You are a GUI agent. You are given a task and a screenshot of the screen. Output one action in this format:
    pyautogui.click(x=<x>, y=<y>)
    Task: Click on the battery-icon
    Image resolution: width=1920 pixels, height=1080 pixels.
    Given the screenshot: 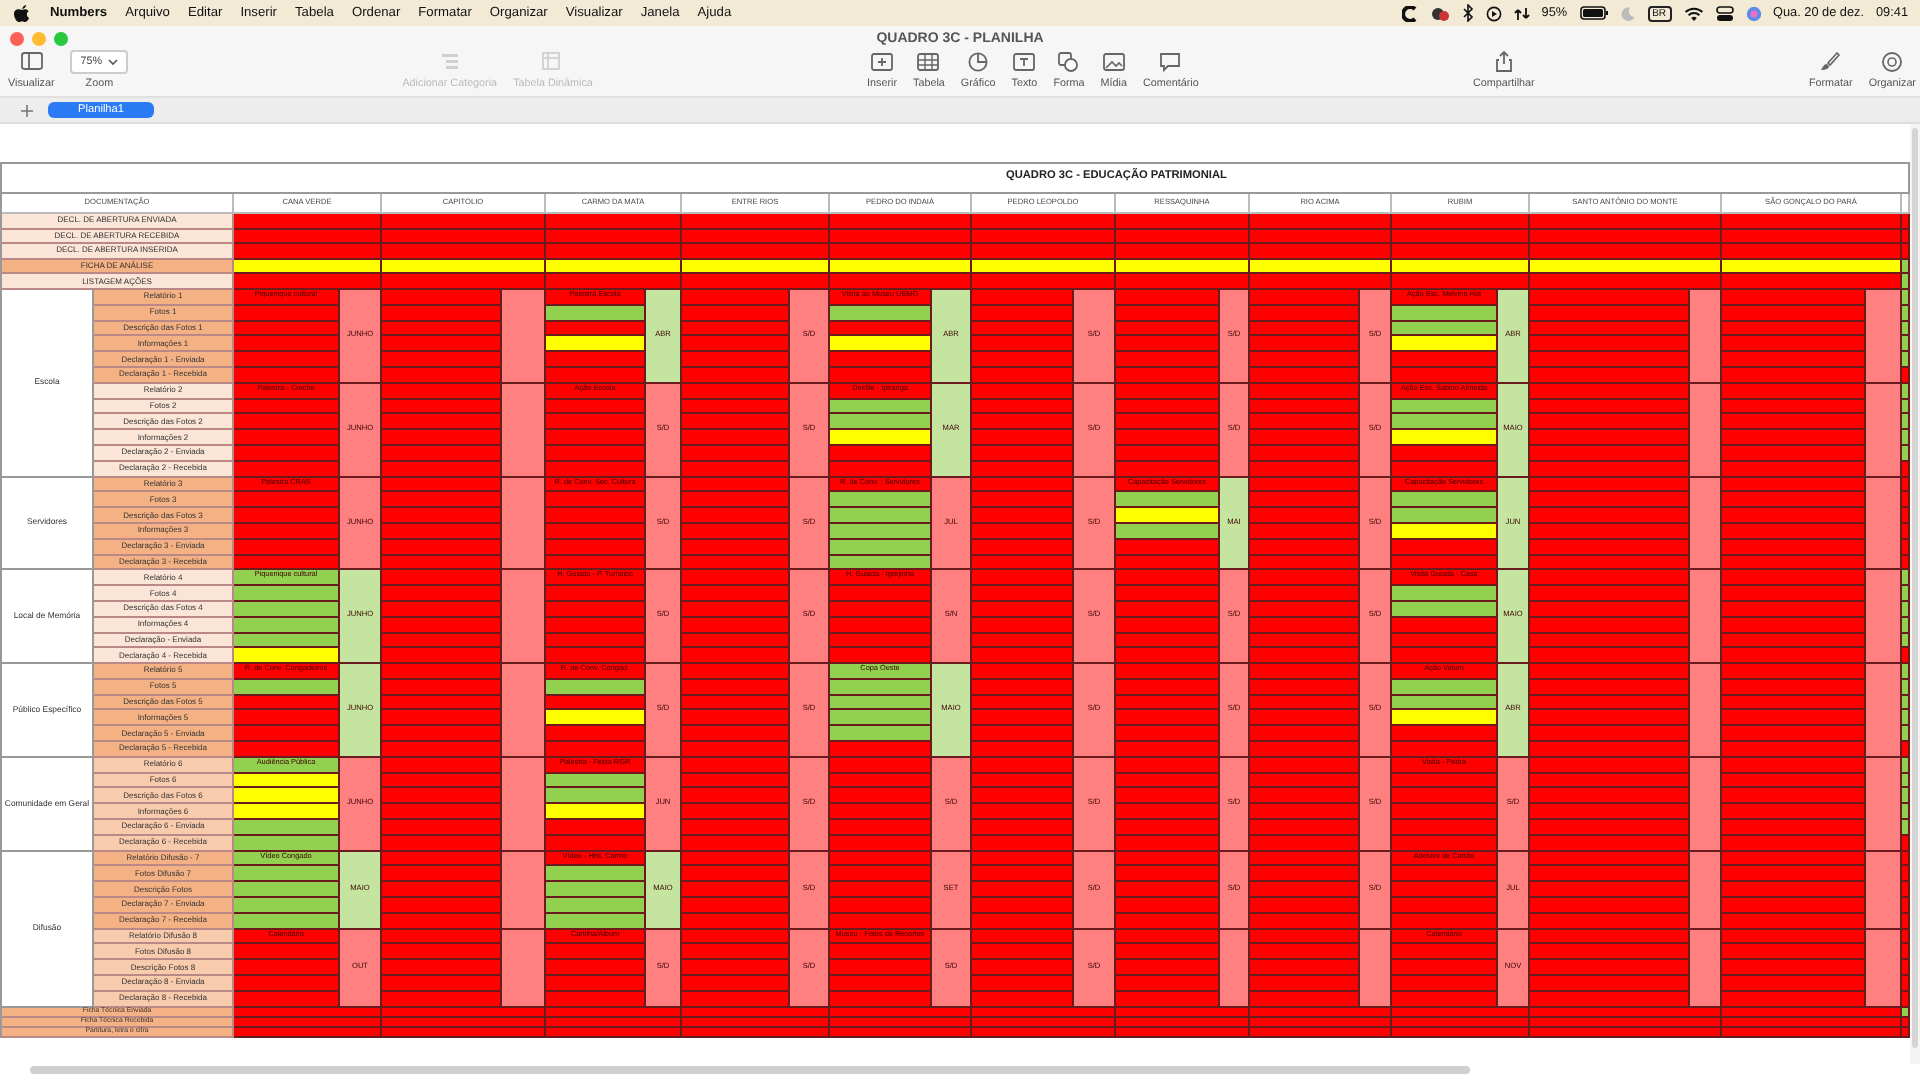 What is the action you would take?
    pyautogui.click(x=1593, y=13)
    